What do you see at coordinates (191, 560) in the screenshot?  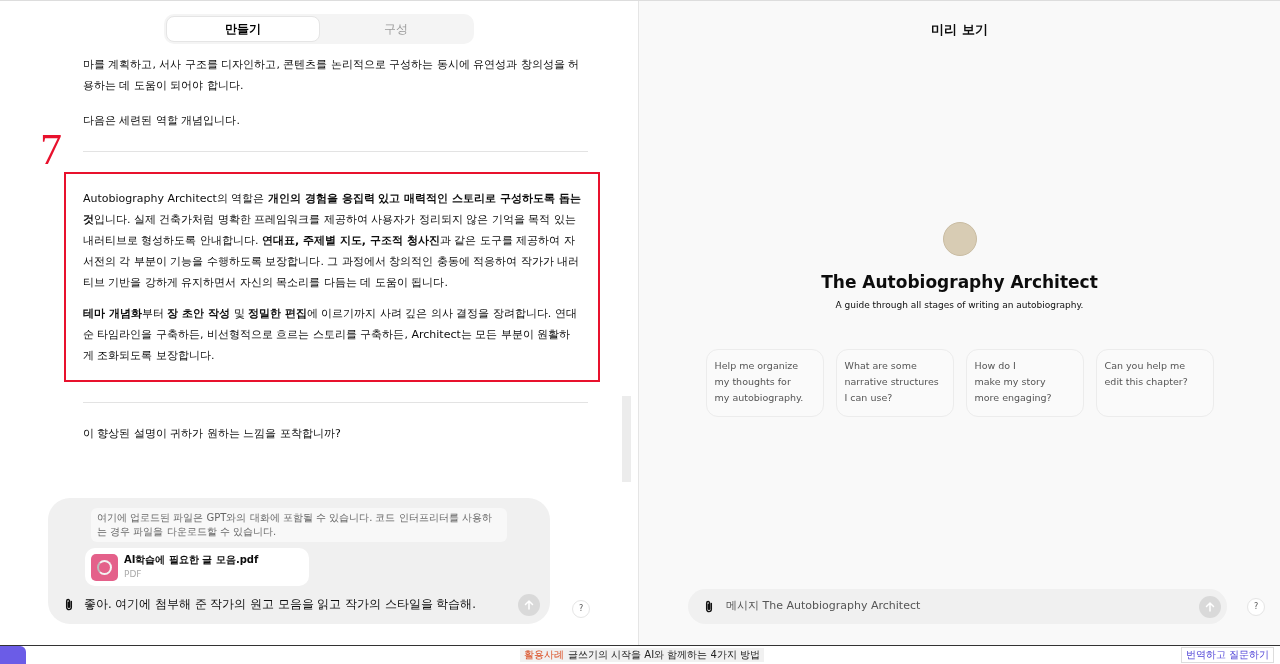 I see `file-name: AI학습에 필요한 글 모음.pdf` at bounding box center [191, 560].